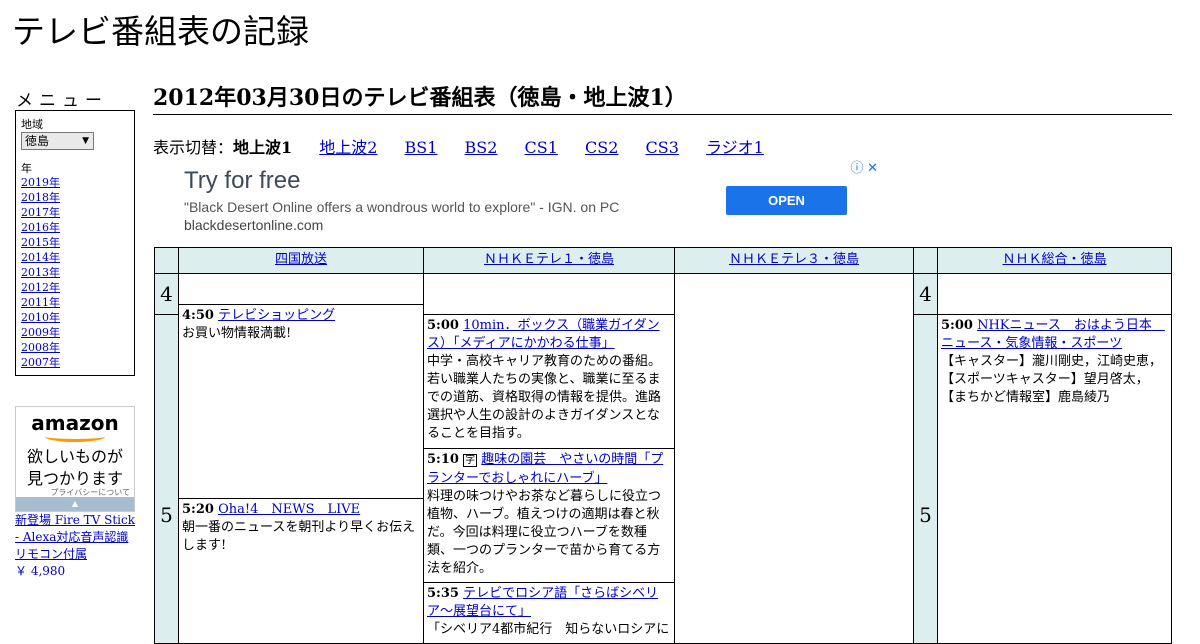 This screenshot has width=1200, height=644. Describe the element at coordinates (160, 31) in the screenshot. I see `site-title: テレビ番組表の記録` at that location.